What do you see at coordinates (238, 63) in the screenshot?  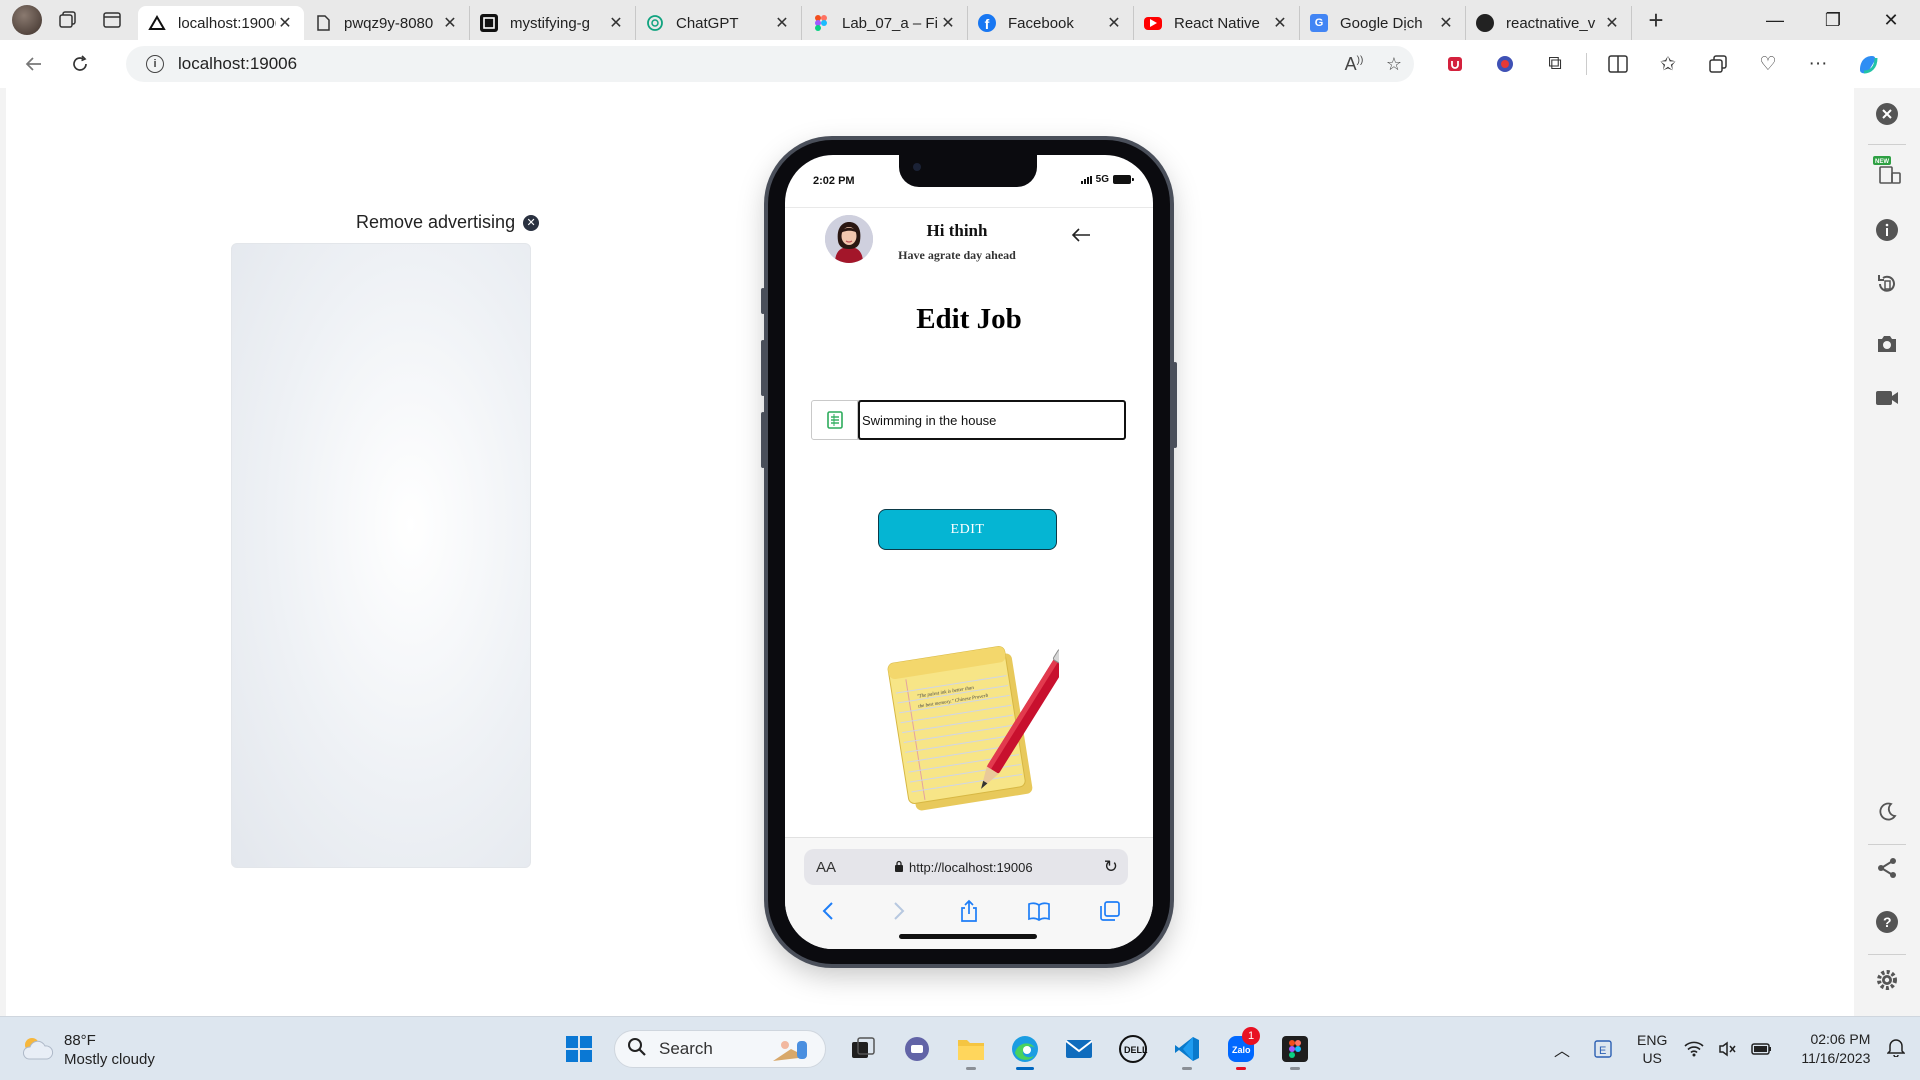 I see `address-url: localhost:19006` at bounding box center [238, 63].